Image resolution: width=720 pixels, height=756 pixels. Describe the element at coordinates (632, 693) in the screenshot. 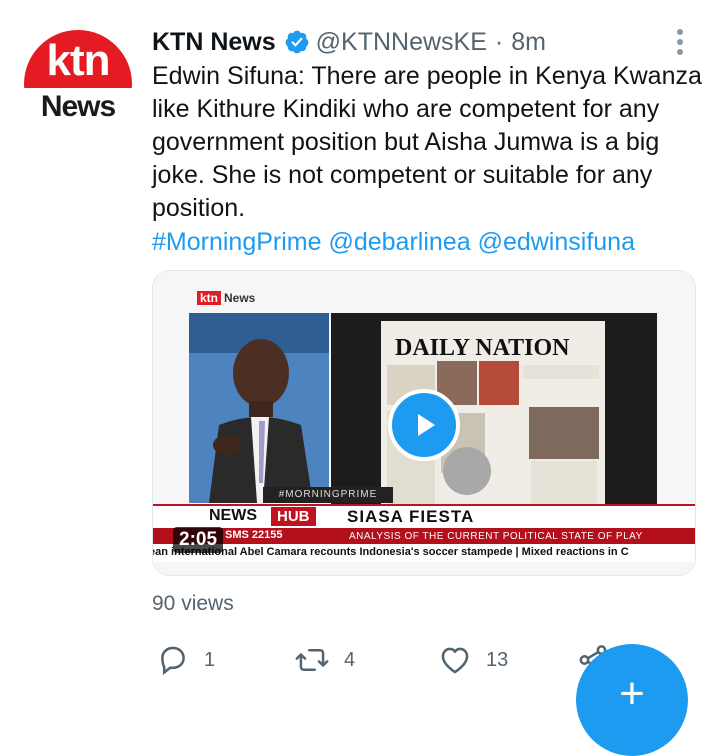

I see `plus-icon: +` at that location.